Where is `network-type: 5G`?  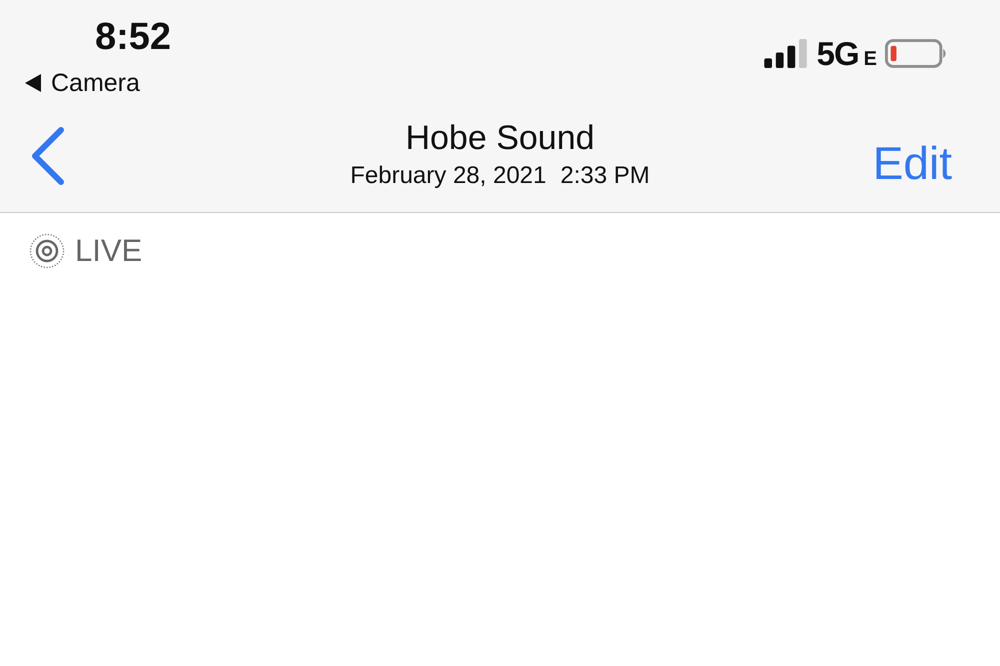
network-type: 5G is located at coordinates (837, 54).